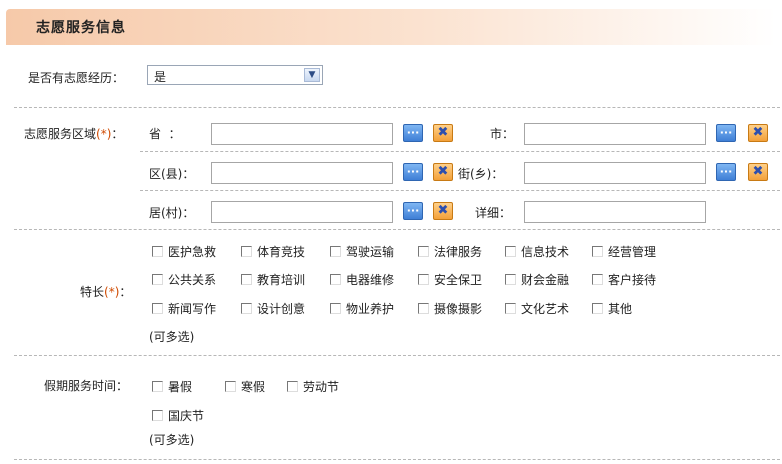  Describe the element at coordinates (615, 173) in the screenshot. I see `street-input` at that location.